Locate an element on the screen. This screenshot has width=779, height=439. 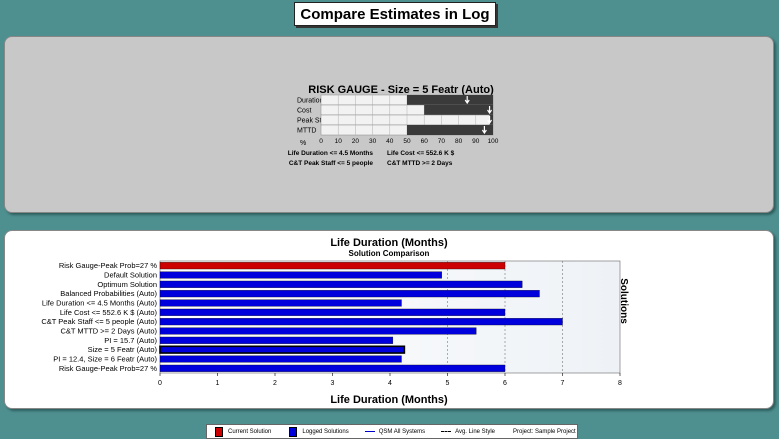
gauge-constraint-1: Life Duration <= 4.5 Months is located at coordinates (331, 153).